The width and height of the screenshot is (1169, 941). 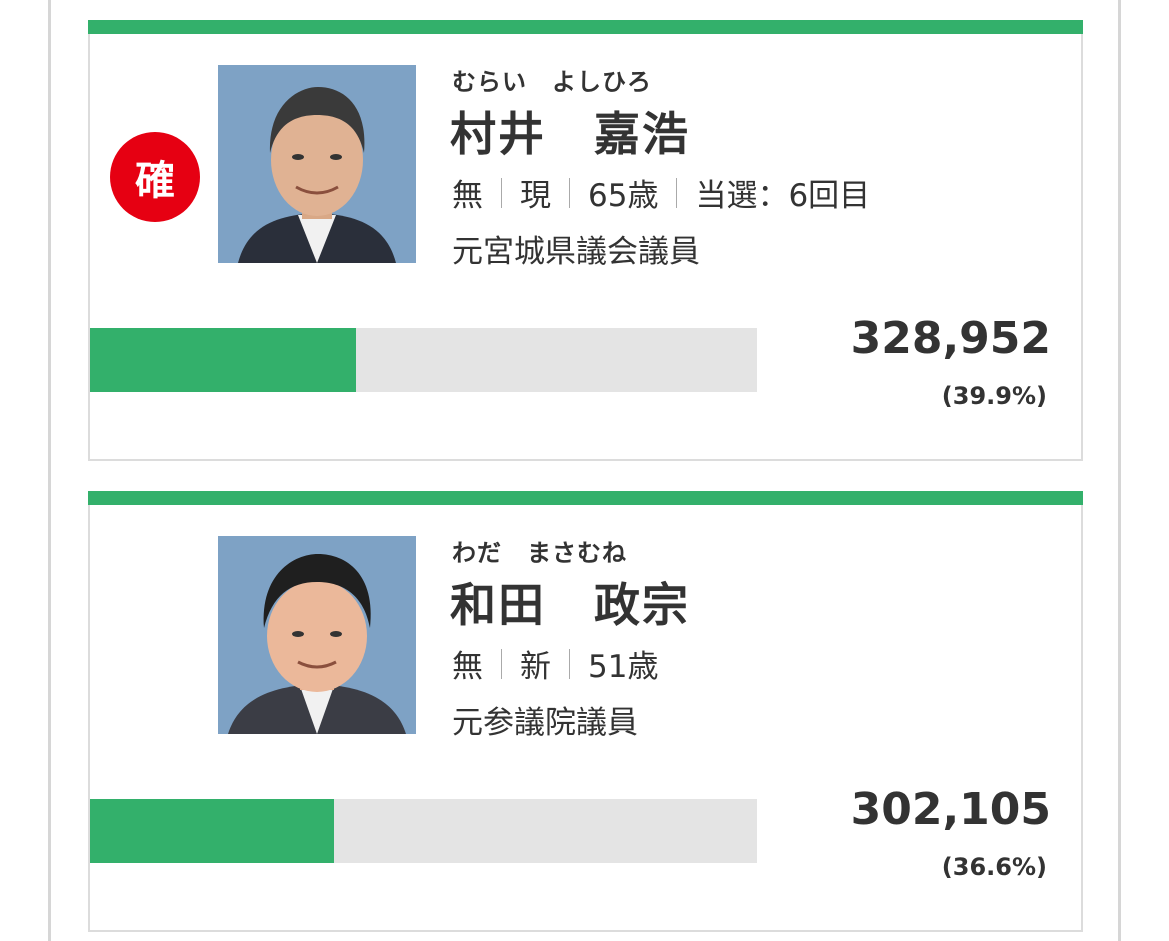 What do you see at coordinates (539, 553) in the screenshot?
I see `candidate-kana: わだ まさむね` at bounding box center [539, 553].